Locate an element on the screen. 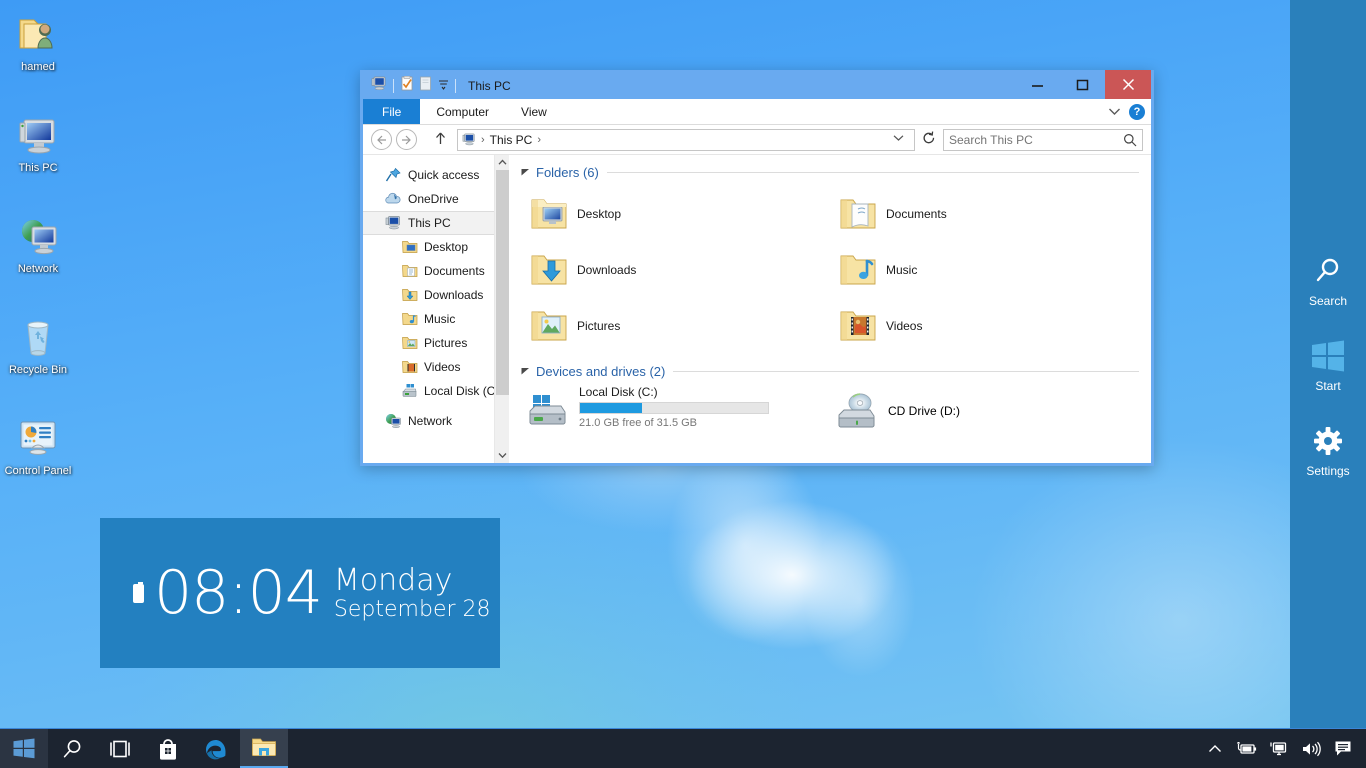 Image resolution: width=1366 pixels, height=768 pixels. sidebar-item-this-pc: This PC is located at coordinates (436, 223).